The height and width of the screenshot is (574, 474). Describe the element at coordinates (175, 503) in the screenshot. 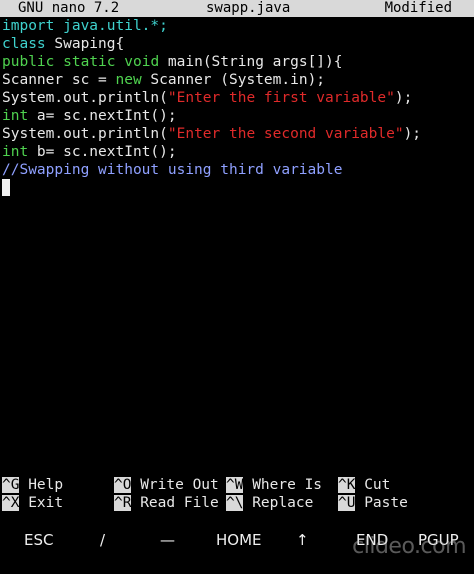

I see `read-file-label: Read File` at that location.